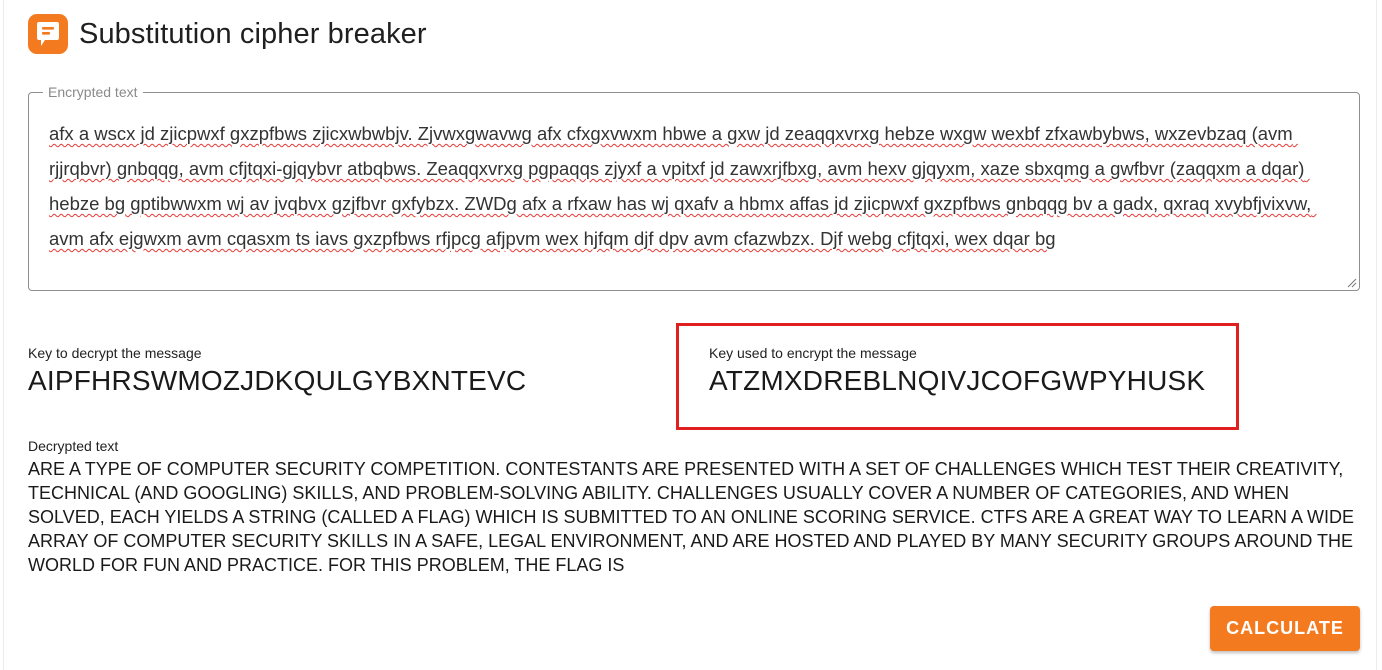 This screenshot has width=1382, height=670. Describe the element at coordinates (957, 380) in the screenshot. I see `encrypt-key-value: ATZMXDREBLNQIVJCOFGWPYHUSK` at that location.